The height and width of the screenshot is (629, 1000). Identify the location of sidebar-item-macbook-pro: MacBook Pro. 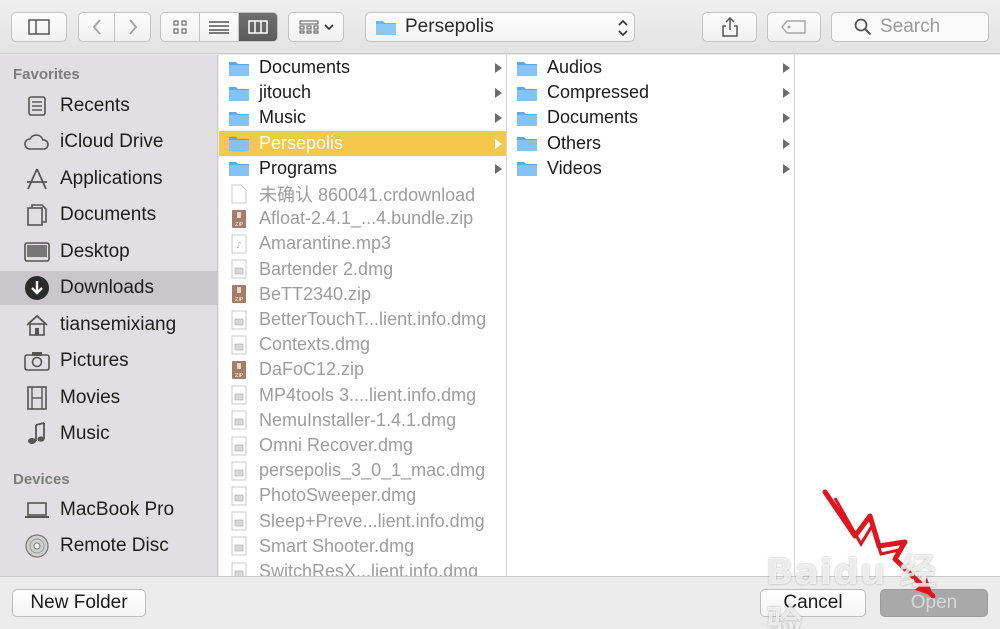
(109, 510).